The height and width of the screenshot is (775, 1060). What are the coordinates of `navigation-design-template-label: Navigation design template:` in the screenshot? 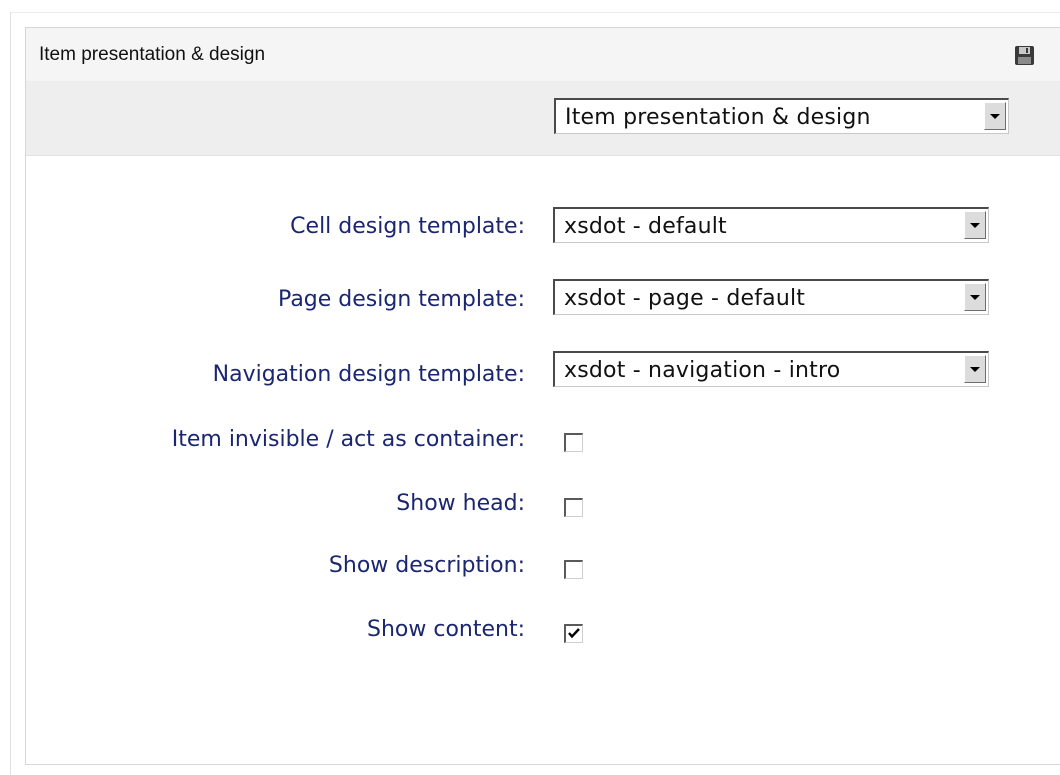 It's located at (368, 374).